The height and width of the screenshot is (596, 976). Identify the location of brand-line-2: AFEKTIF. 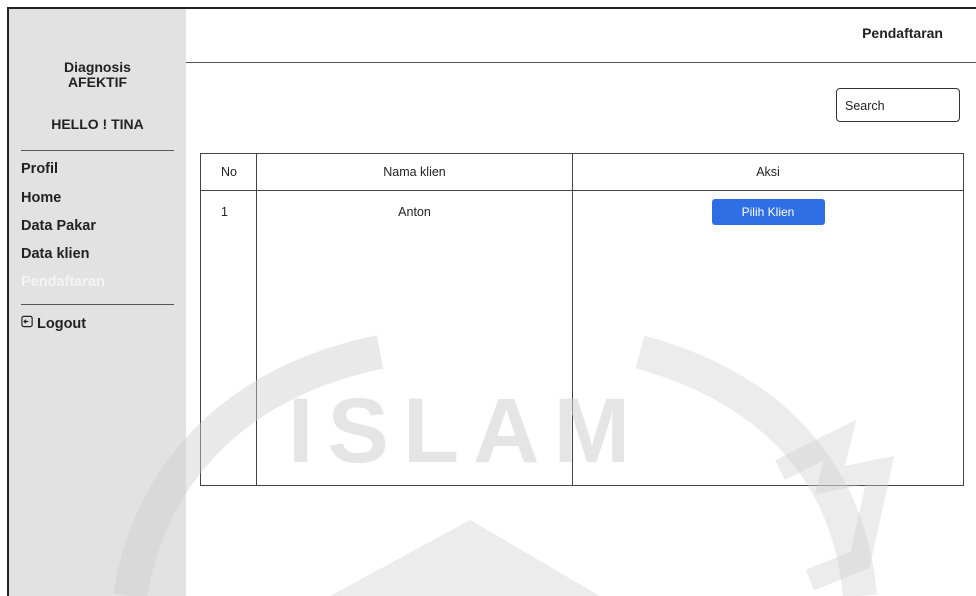
(97, 82).